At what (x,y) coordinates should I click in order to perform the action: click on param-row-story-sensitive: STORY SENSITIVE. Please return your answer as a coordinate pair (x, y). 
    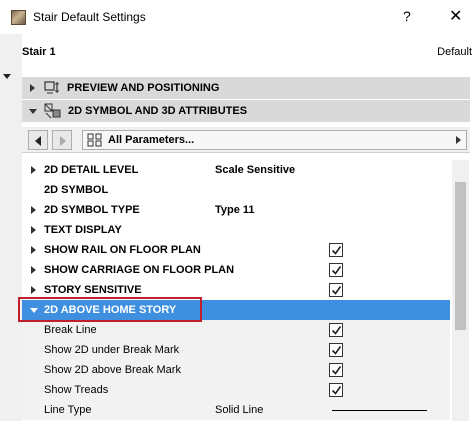
    Looking at the image, I should click on (236, 290).